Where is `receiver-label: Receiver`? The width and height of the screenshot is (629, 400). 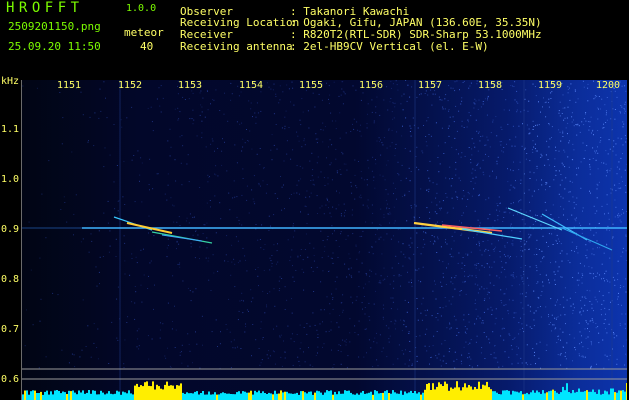
receiver-label: Receiver is located at coordinates (206, 34).